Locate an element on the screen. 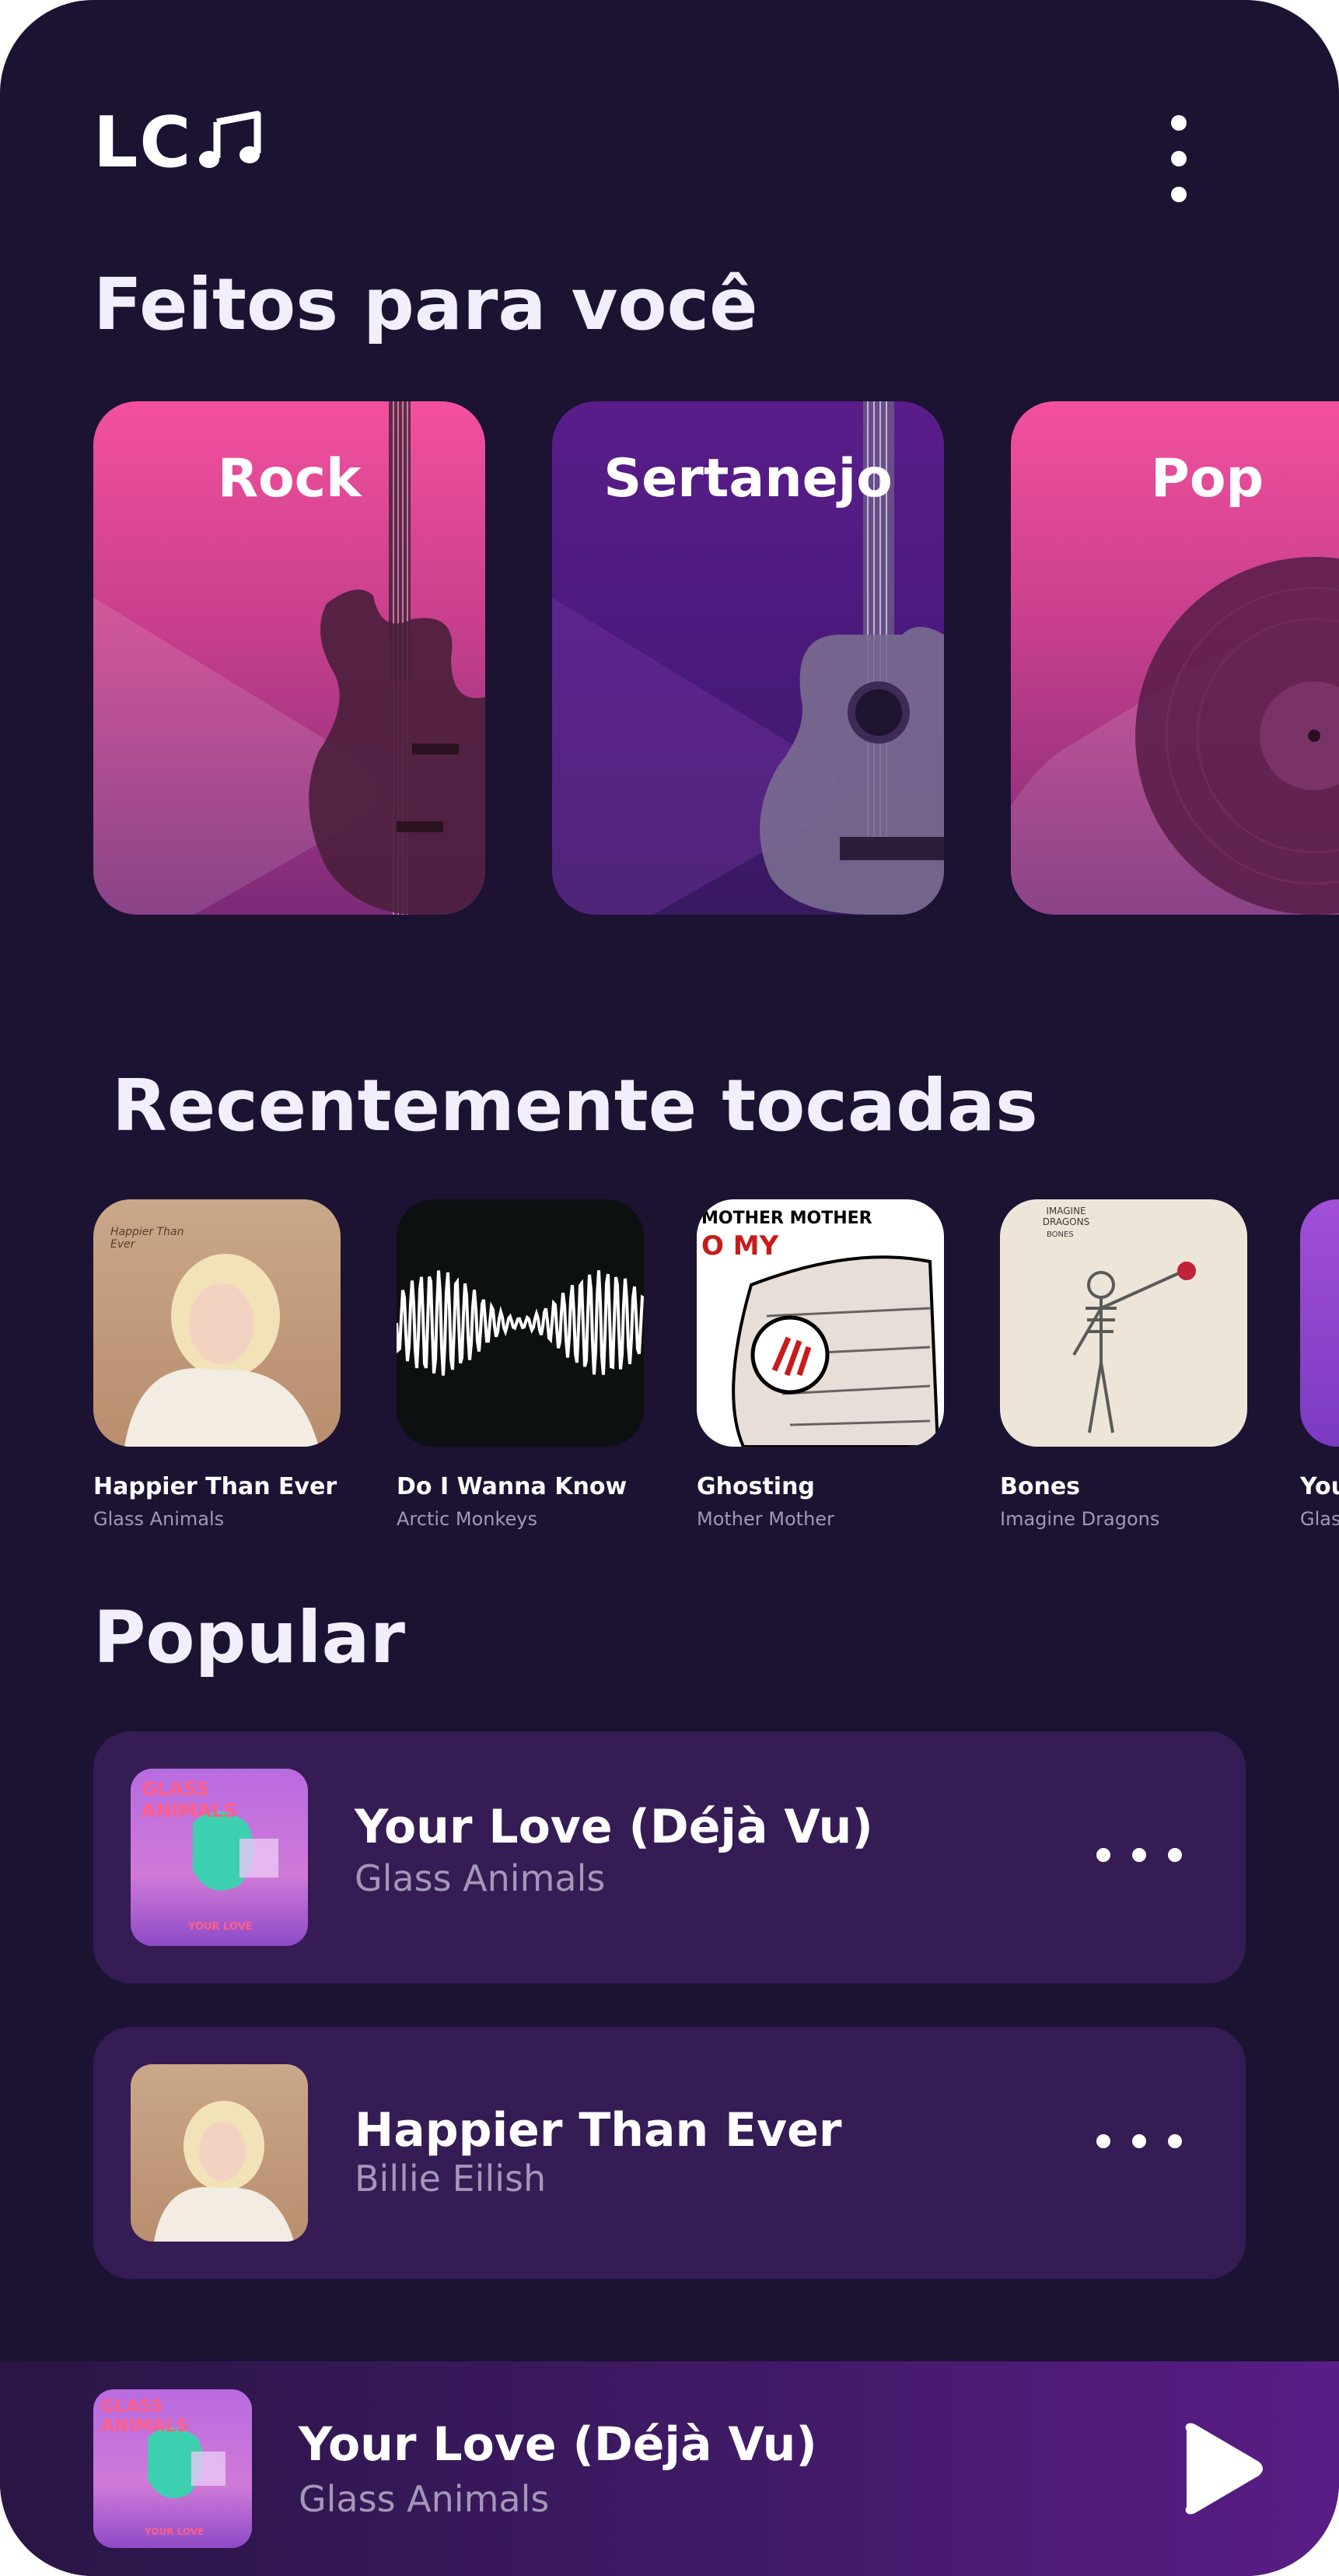 The width and height of the screenshot is (1339, 2576). recent-artist: Mother Mother is located at coordinates (766, 1519).